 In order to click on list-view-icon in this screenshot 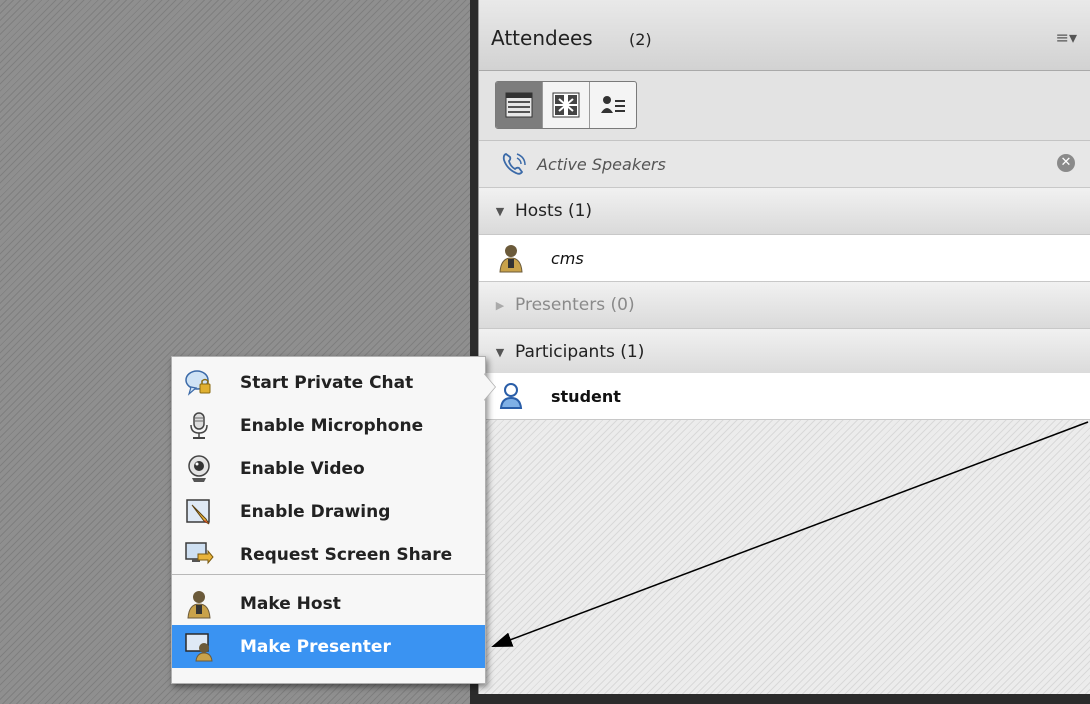, I will do `click(519, 105)`.